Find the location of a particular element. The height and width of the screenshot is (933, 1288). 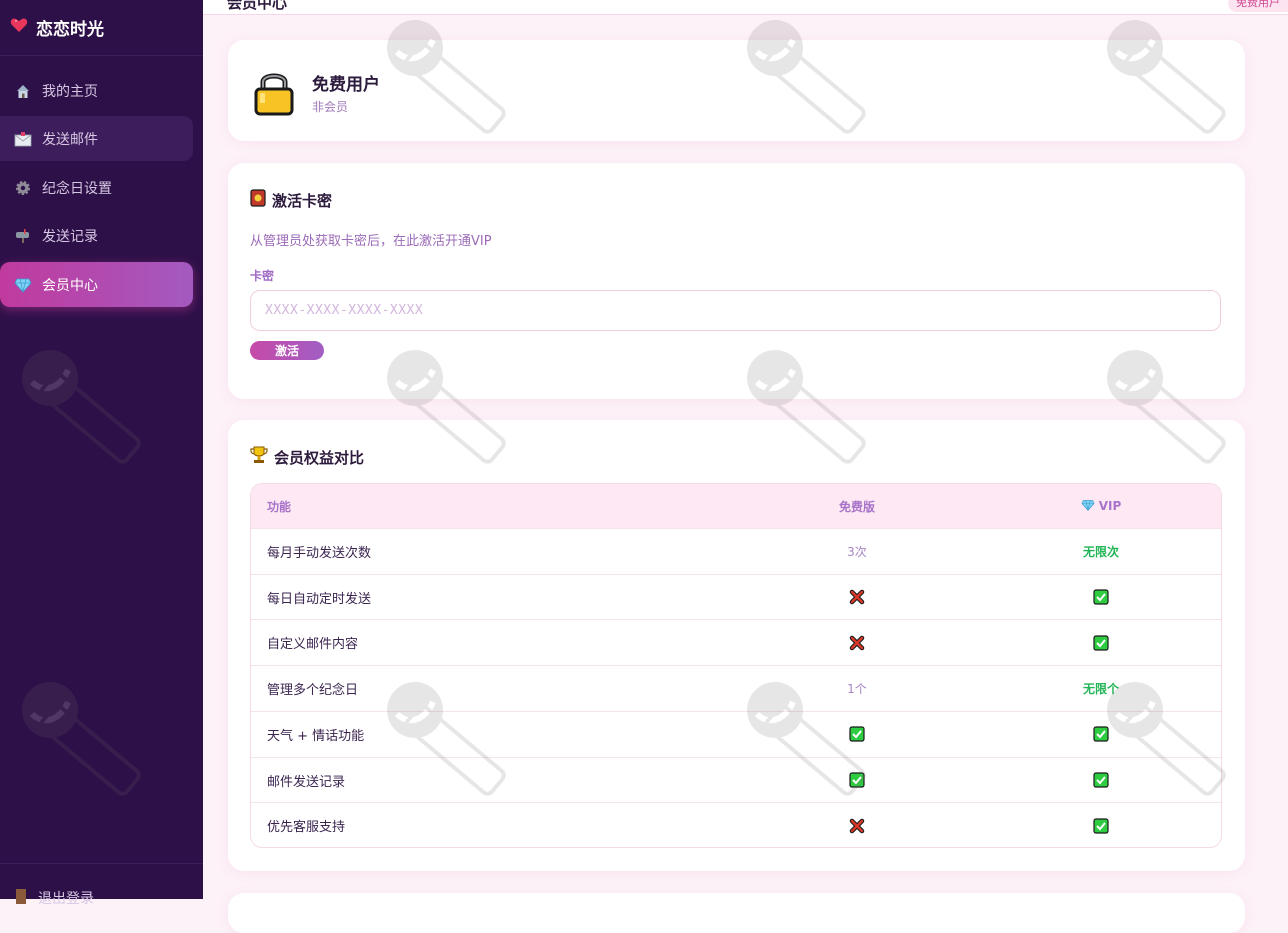

free-value: 3次 is located at coordinates (857, 551).